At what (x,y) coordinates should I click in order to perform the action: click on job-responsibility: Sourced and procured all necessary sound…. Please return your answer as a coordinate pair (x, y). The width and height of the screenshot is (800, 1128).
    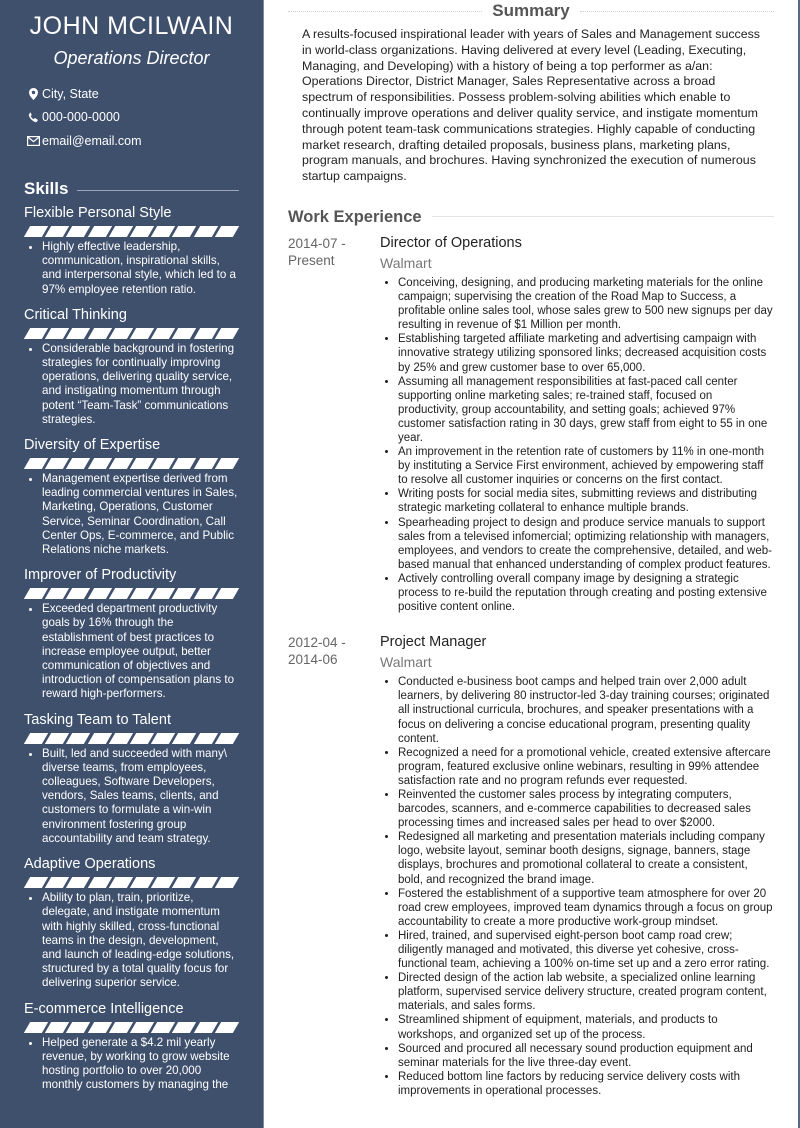
    Looking at the image, I should click on (586, 1056).